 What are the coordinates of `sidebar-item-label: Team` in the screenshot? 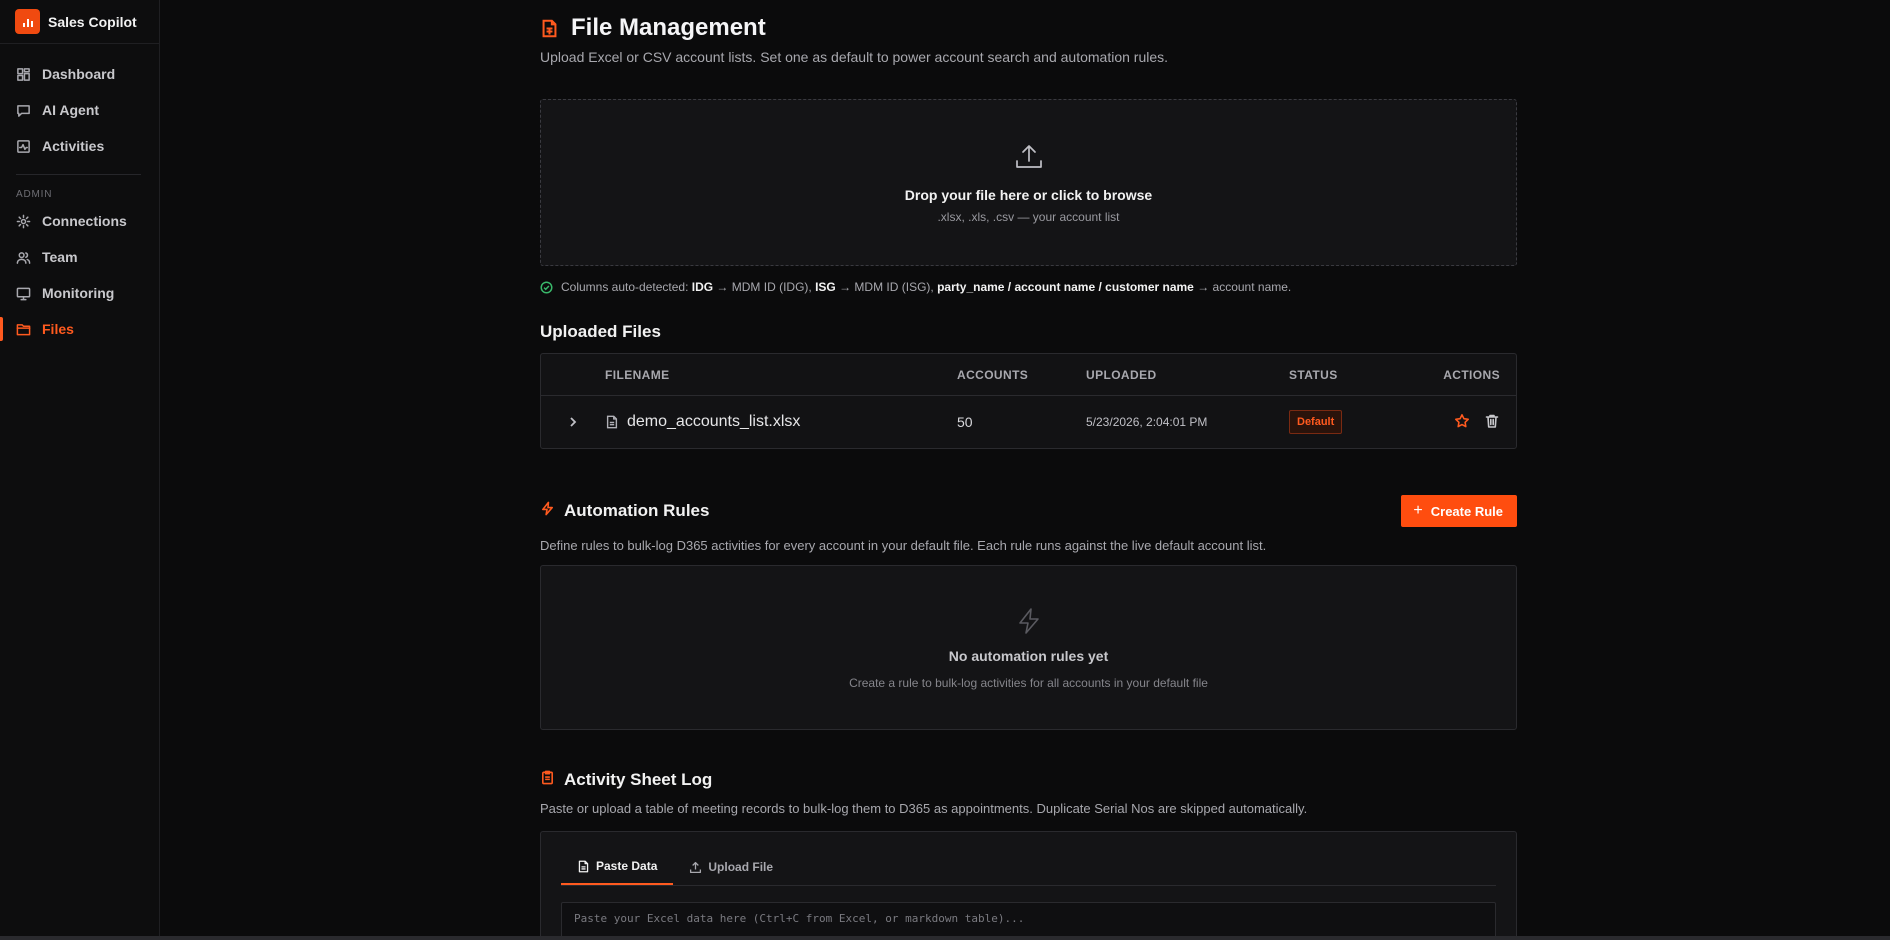 It's located at (60, 257).